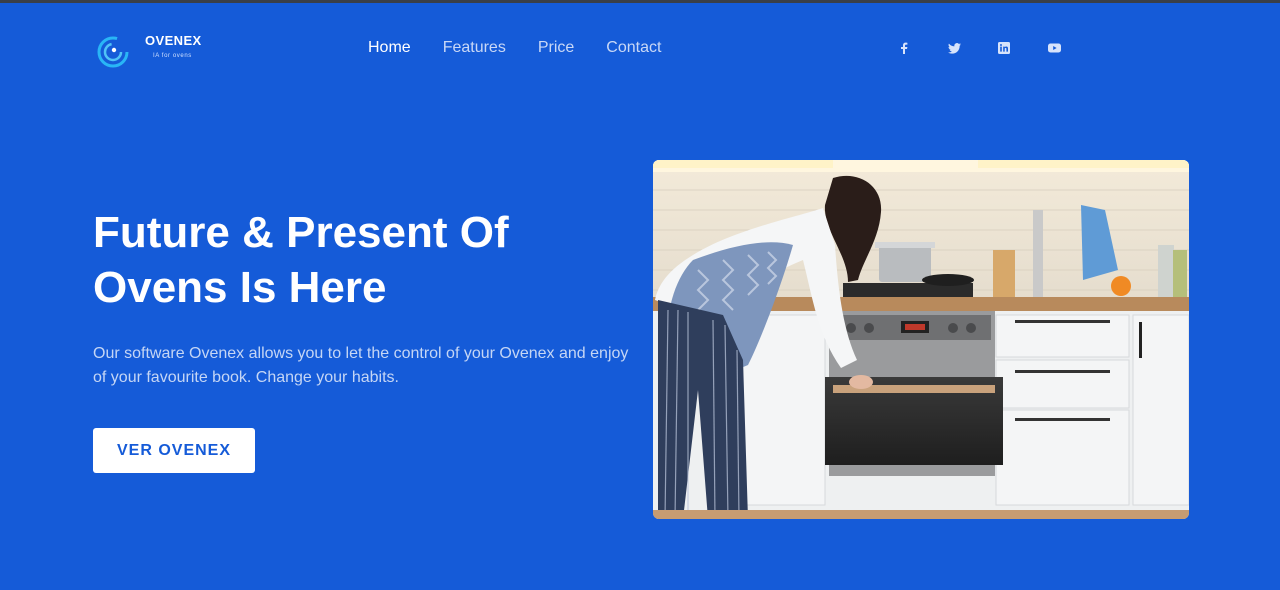  Describe the element at coordinates (155, 51) in the screenshot. I see `brand-logo: OVENEX IA for ovens` at that location.